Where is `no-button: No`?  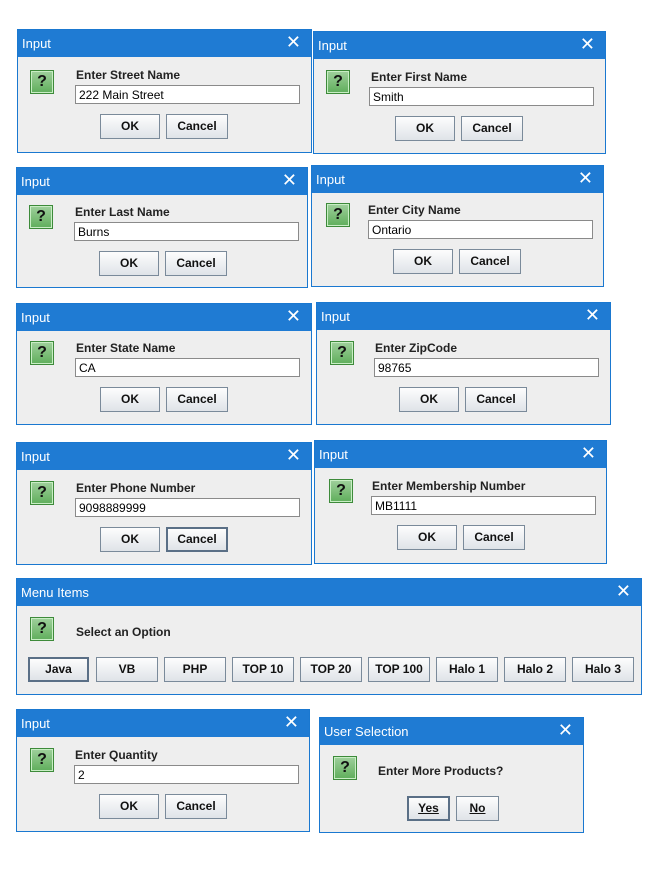
no-button: No is located at coordinates (477, 808).